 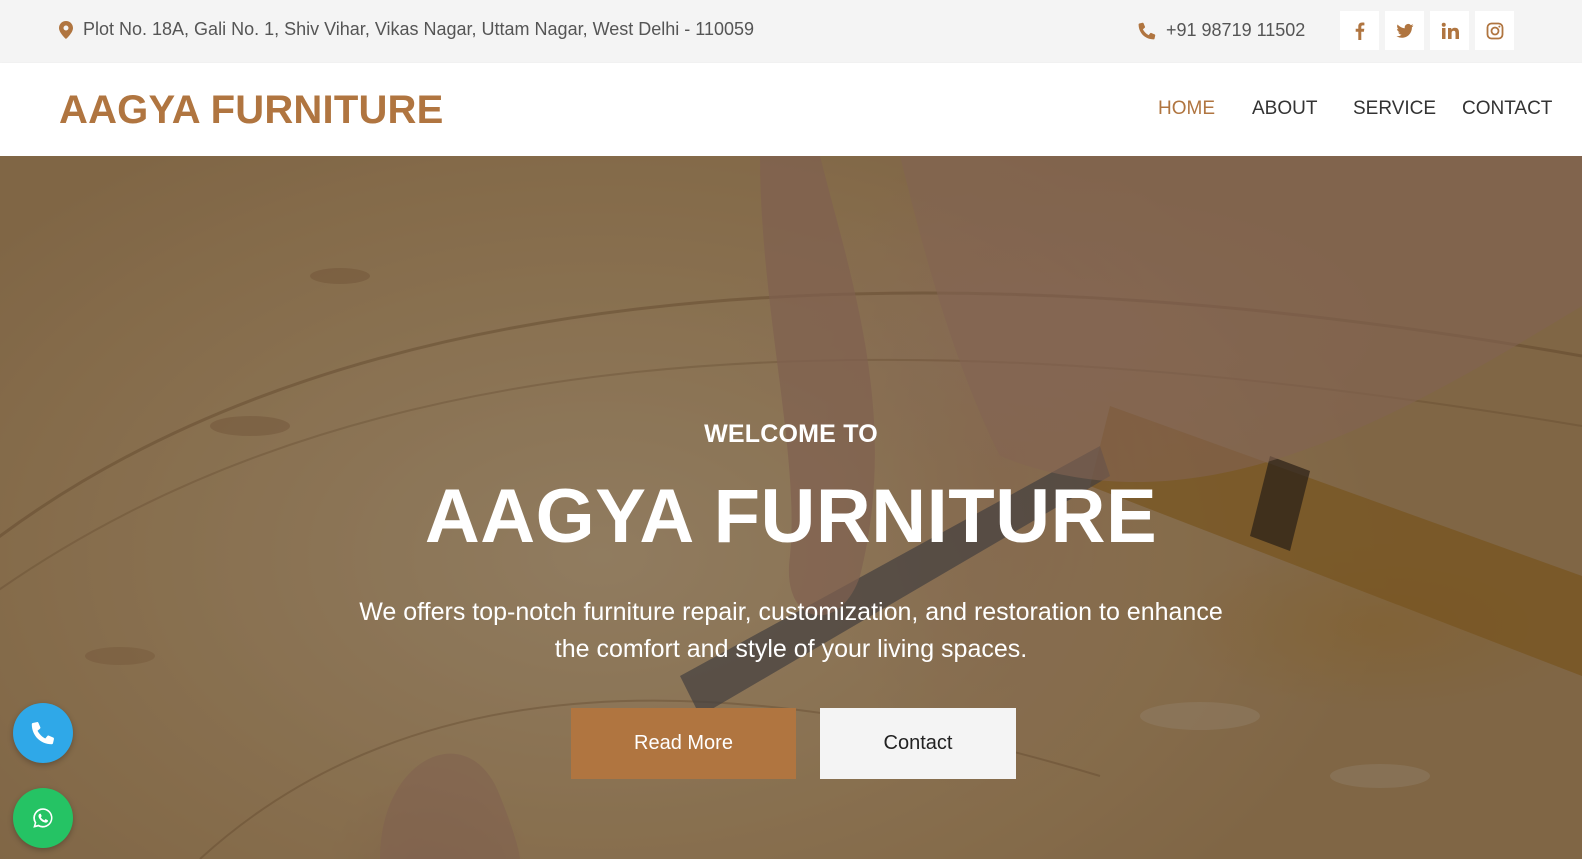 I want to click on facebook-icon, so click(x=1359, y=31).